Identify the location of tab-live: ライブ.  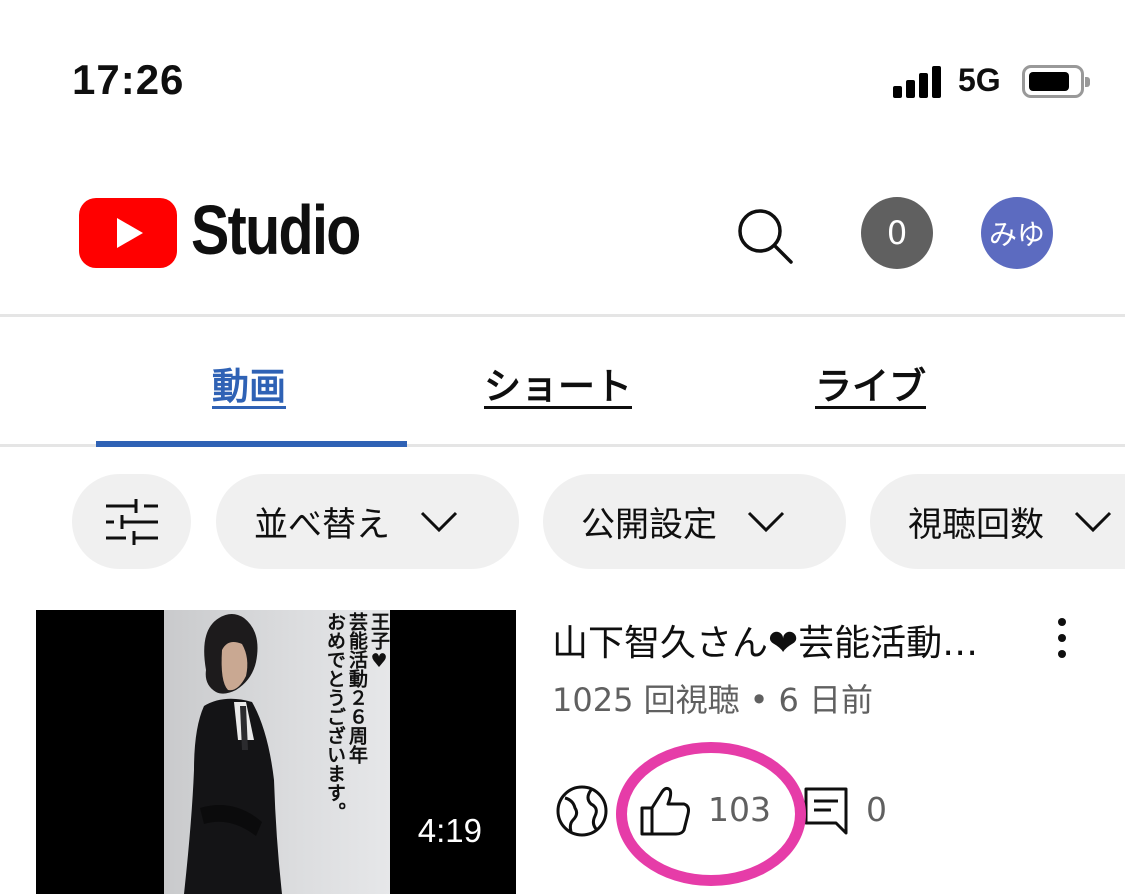
(870, 383).